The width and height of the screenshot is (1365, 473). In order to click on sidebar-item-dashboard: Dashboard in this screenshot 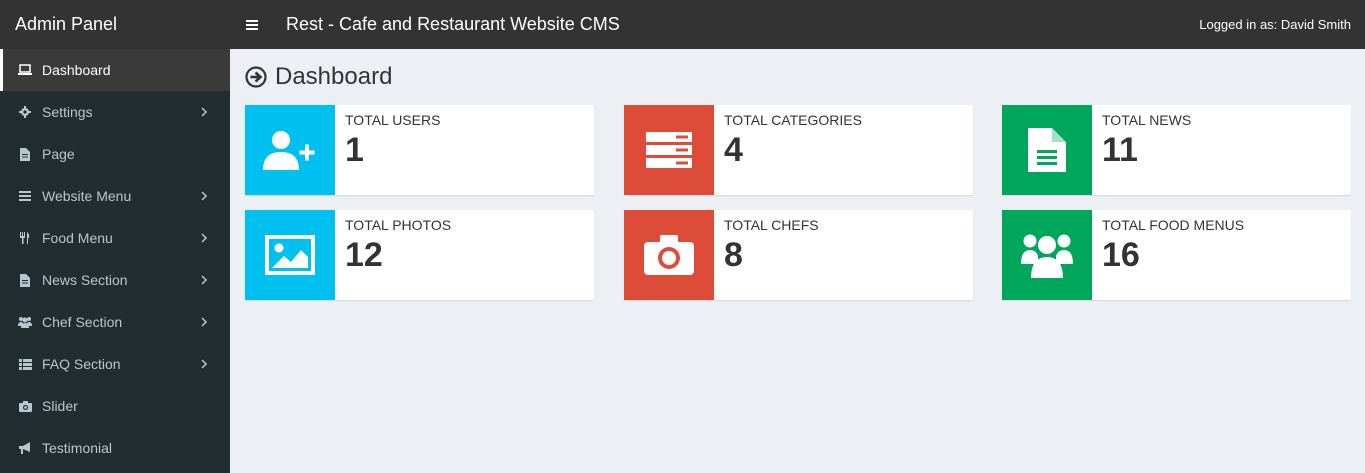, I will do `click(115, 70)`.